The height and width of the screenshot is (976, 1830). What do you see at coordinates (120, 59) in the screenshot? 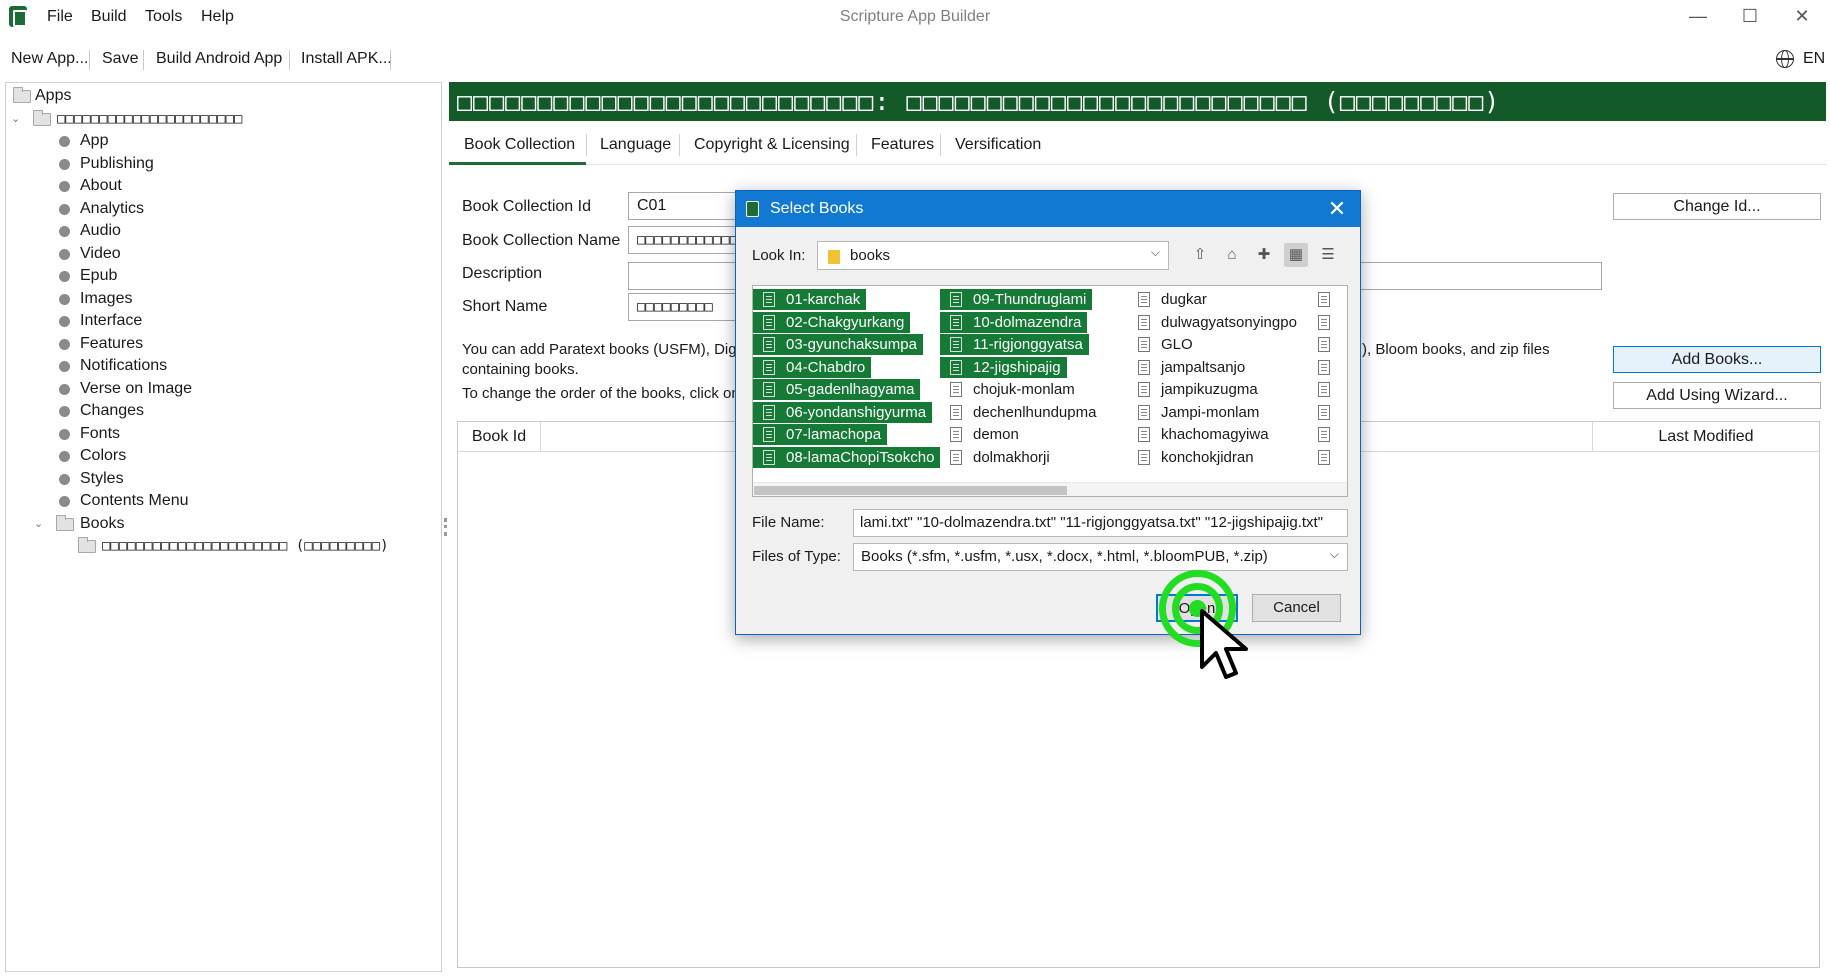
I see `save-button: Save` at bounding box center [120, 59].